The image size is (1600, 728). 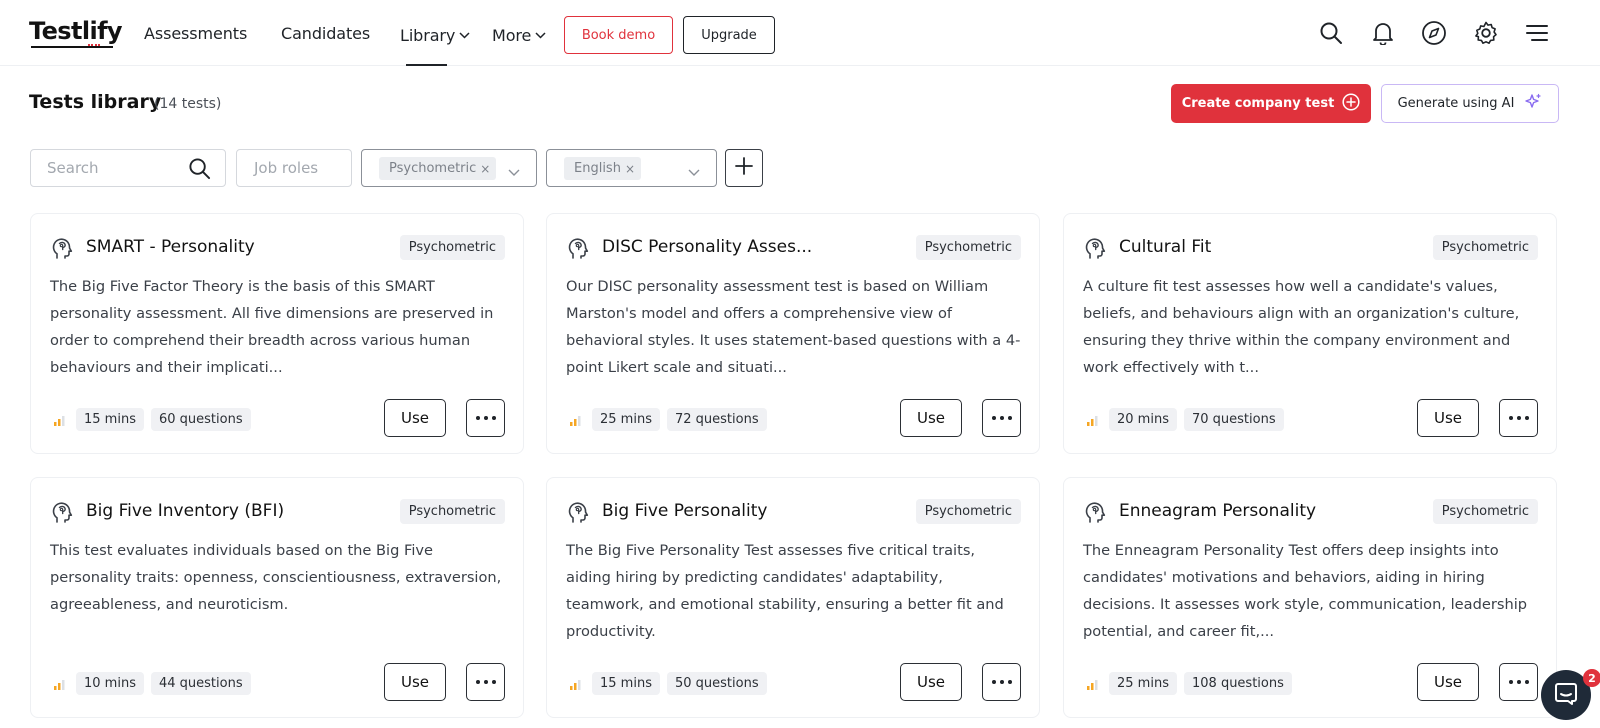 What do you see at coordinates (802, 682) in the screenshot?
I see `card-footer: 15 mins 50 questions Use` at bounding box center [802, 682].